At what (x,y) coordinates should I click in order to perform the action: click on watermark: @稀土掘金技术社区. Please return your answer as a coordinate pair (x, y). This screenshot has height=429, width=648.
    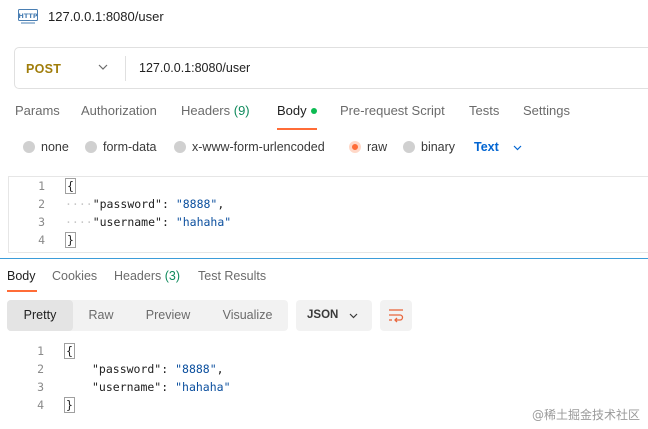
    Looking at the image, I should click on (585, 415).